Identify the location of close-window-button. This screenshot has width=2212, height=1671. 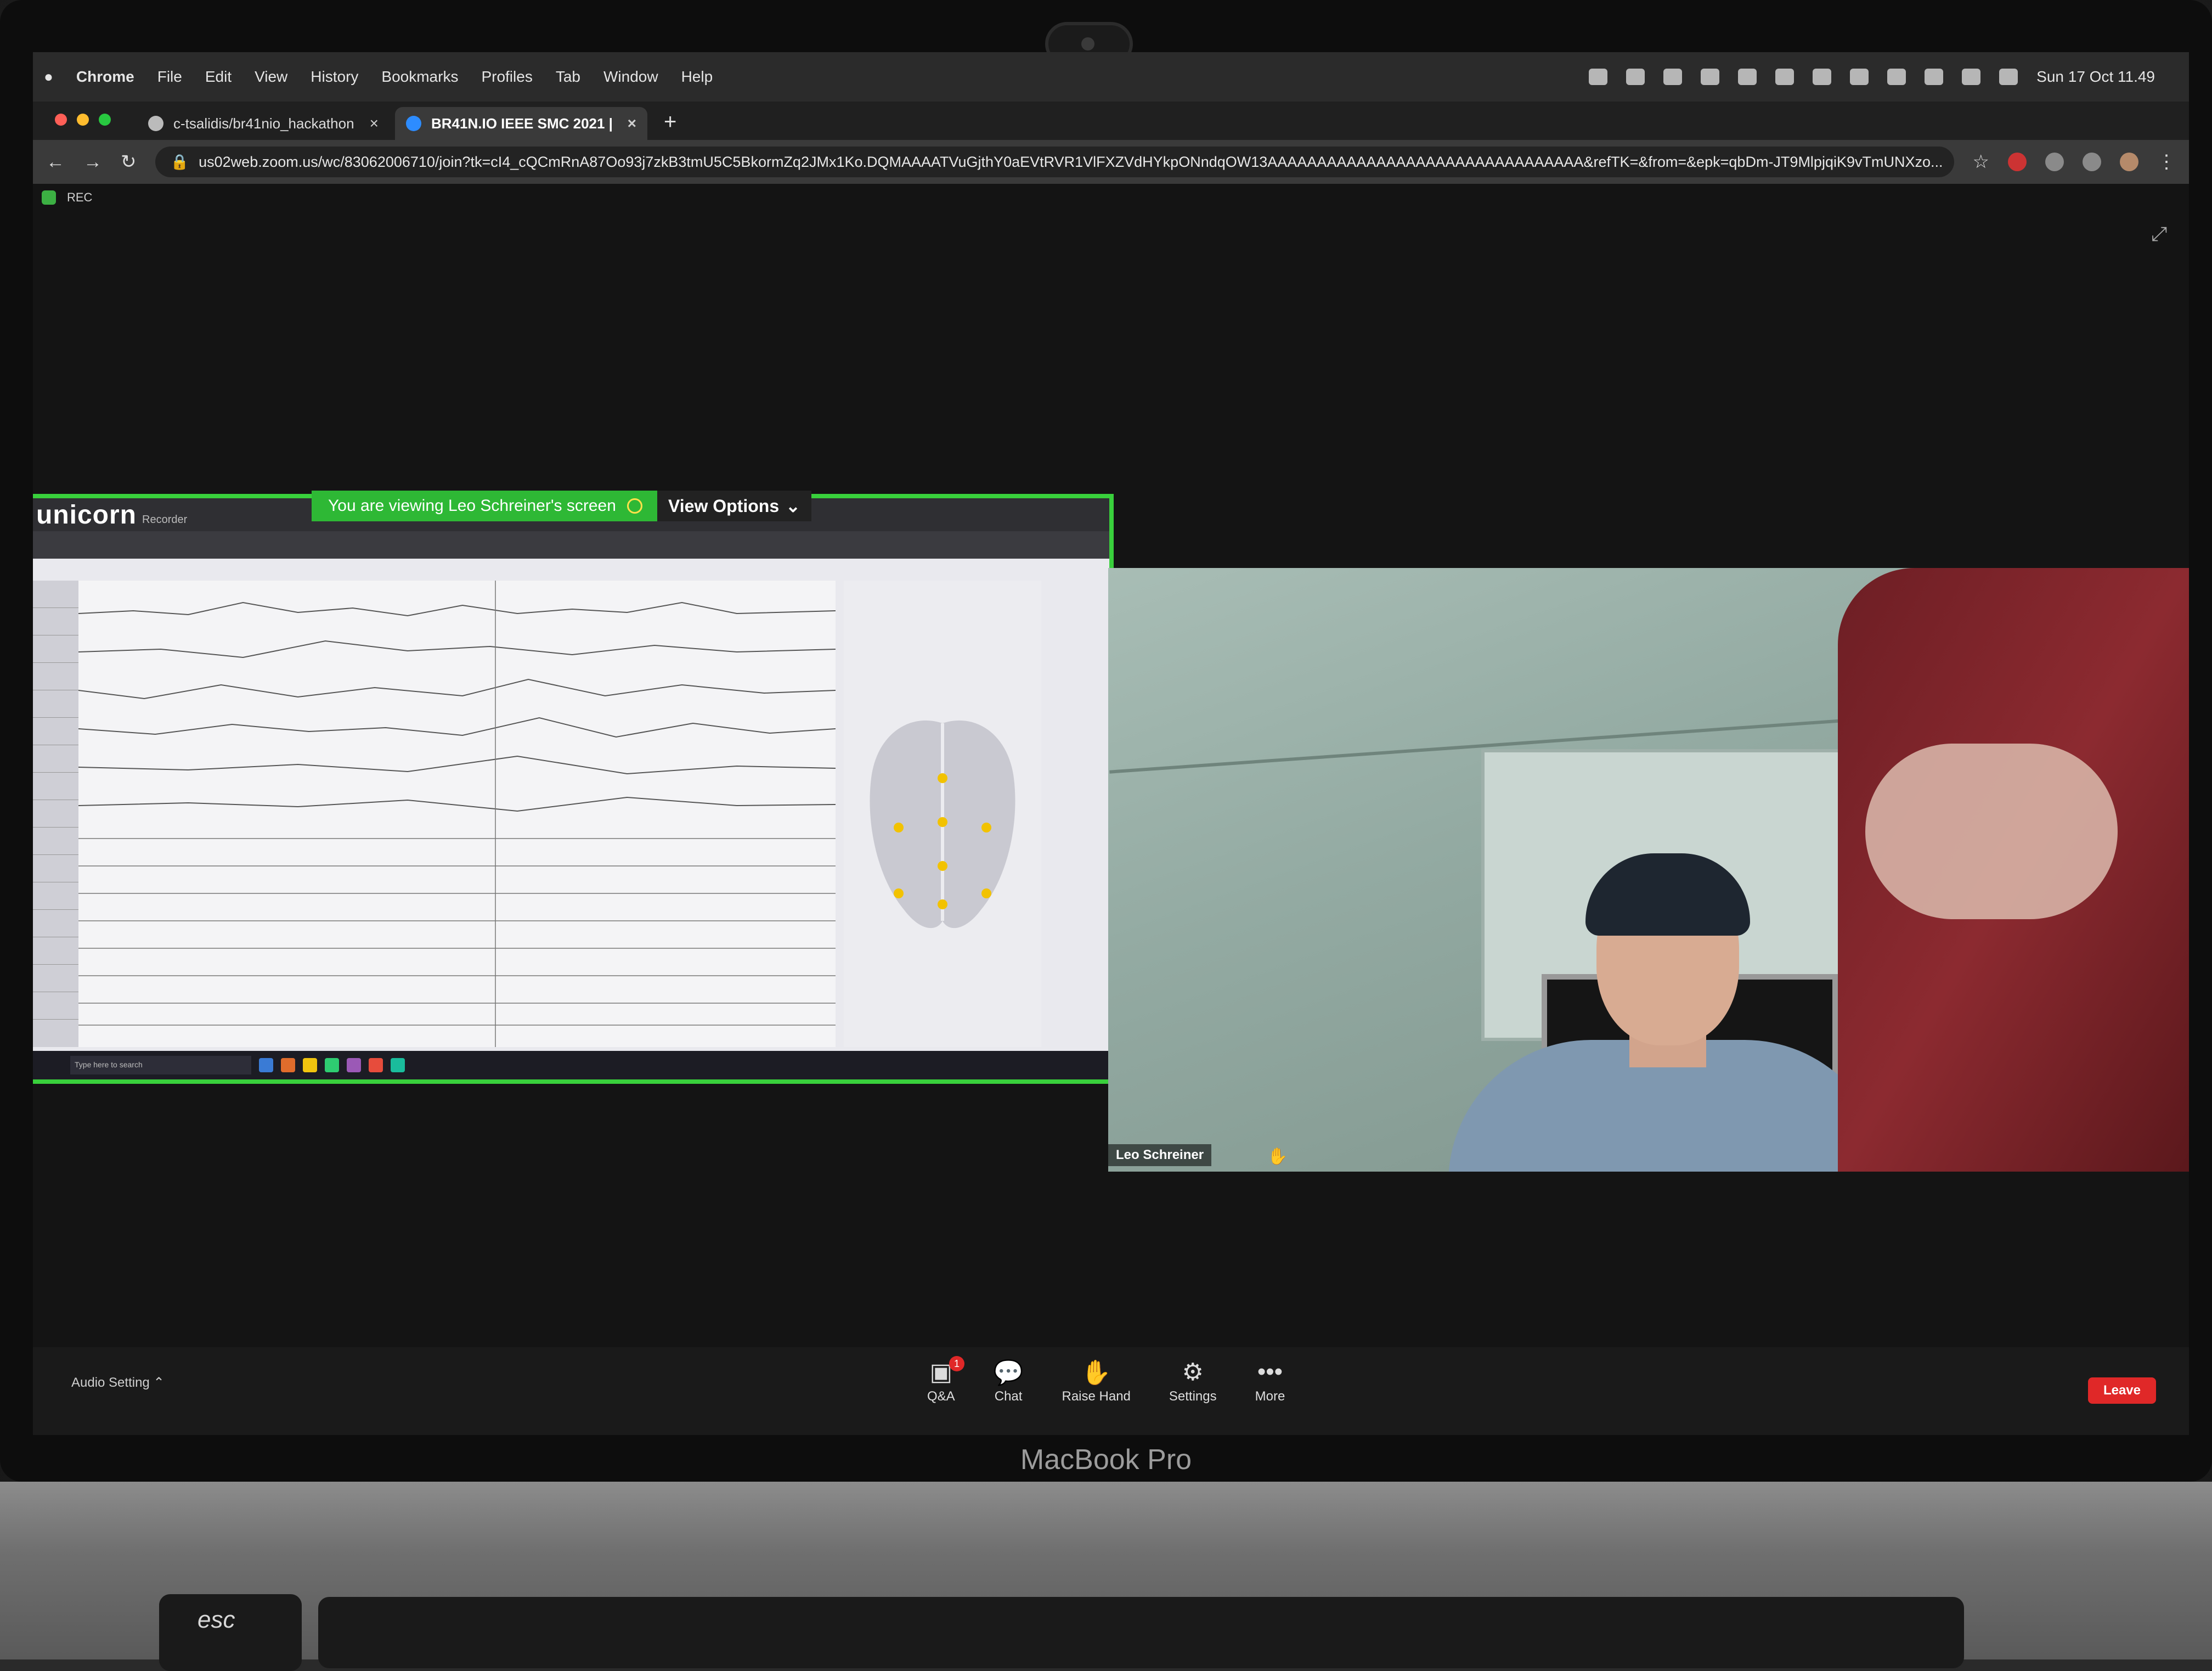
(61, 120).